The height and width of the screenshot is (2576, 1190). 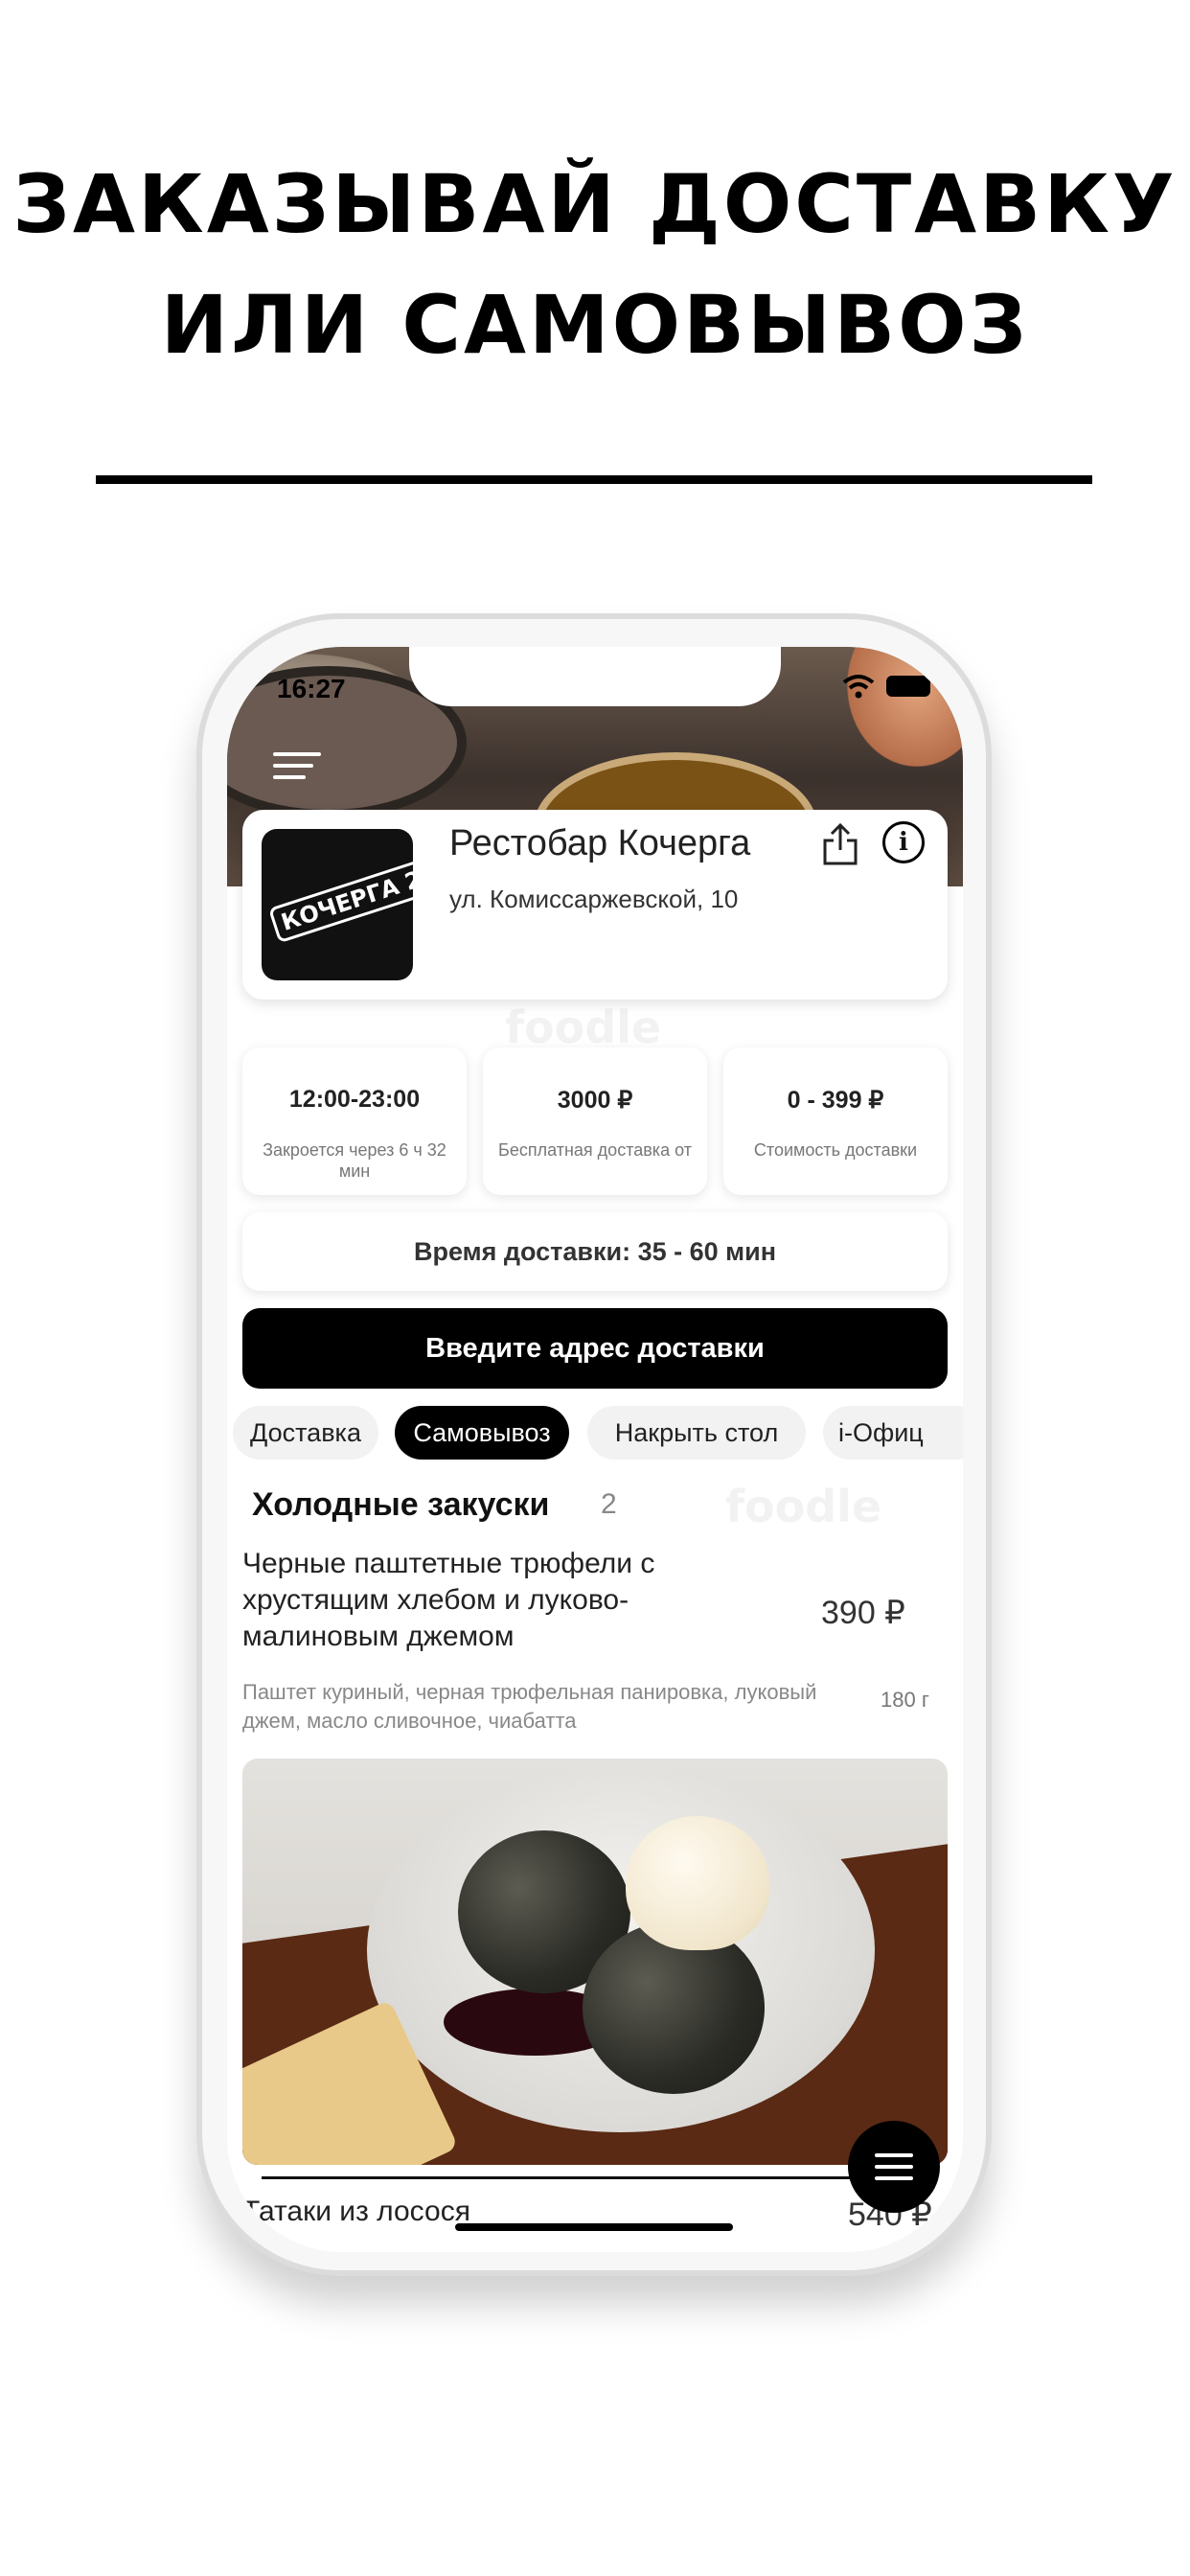 What do you see at coordinates (905, 1700) in the screenshot?
I see `dish-weight: 180 г` at bounding box center [905, 1700].